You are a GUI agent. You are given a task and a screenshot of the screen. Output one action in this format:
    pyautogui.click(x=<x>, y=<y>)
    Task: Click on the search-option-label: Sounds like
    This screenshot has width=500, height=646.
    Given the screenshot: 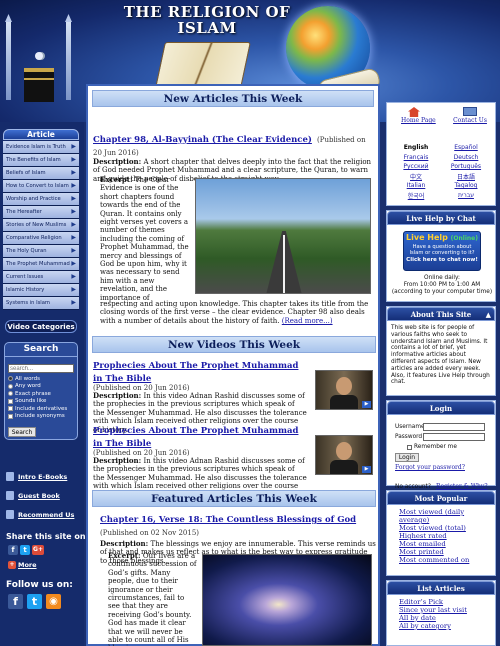 What is the action you would take?
    pyautogui.click(x=31, y=401)
    